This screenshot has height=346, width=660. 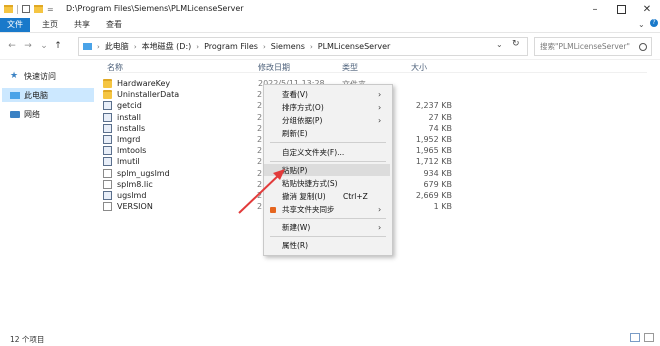 What do you see at coordinates (28, 46) in the screenshot?
I see `forward-arrow-icon: →` at bounding box center [28, 46].